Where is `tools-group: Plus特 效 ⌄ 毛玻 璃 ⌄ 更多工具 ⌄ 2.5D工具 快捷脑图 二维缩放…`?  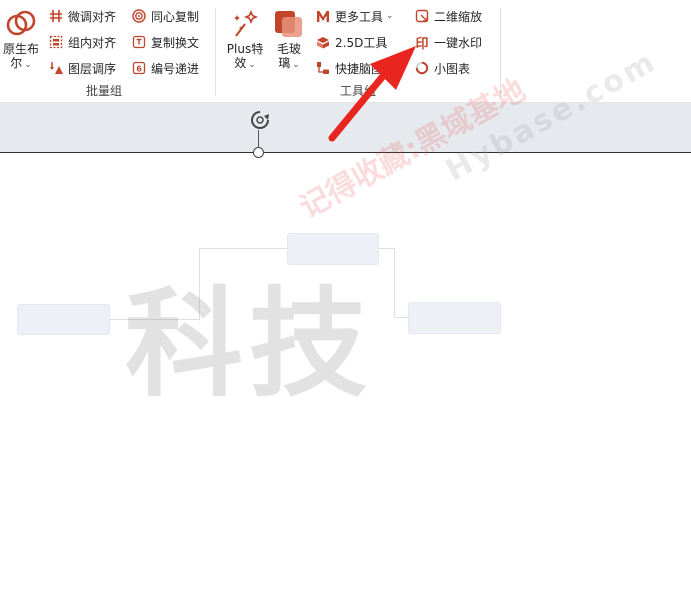 tools-group: Plus特 效 ⌄ 毛玻 璃 ⌄ 更多工具 ⌄ 2.5D工具 快捷脑图 二维缩放… is located at coordinates (358, 50).